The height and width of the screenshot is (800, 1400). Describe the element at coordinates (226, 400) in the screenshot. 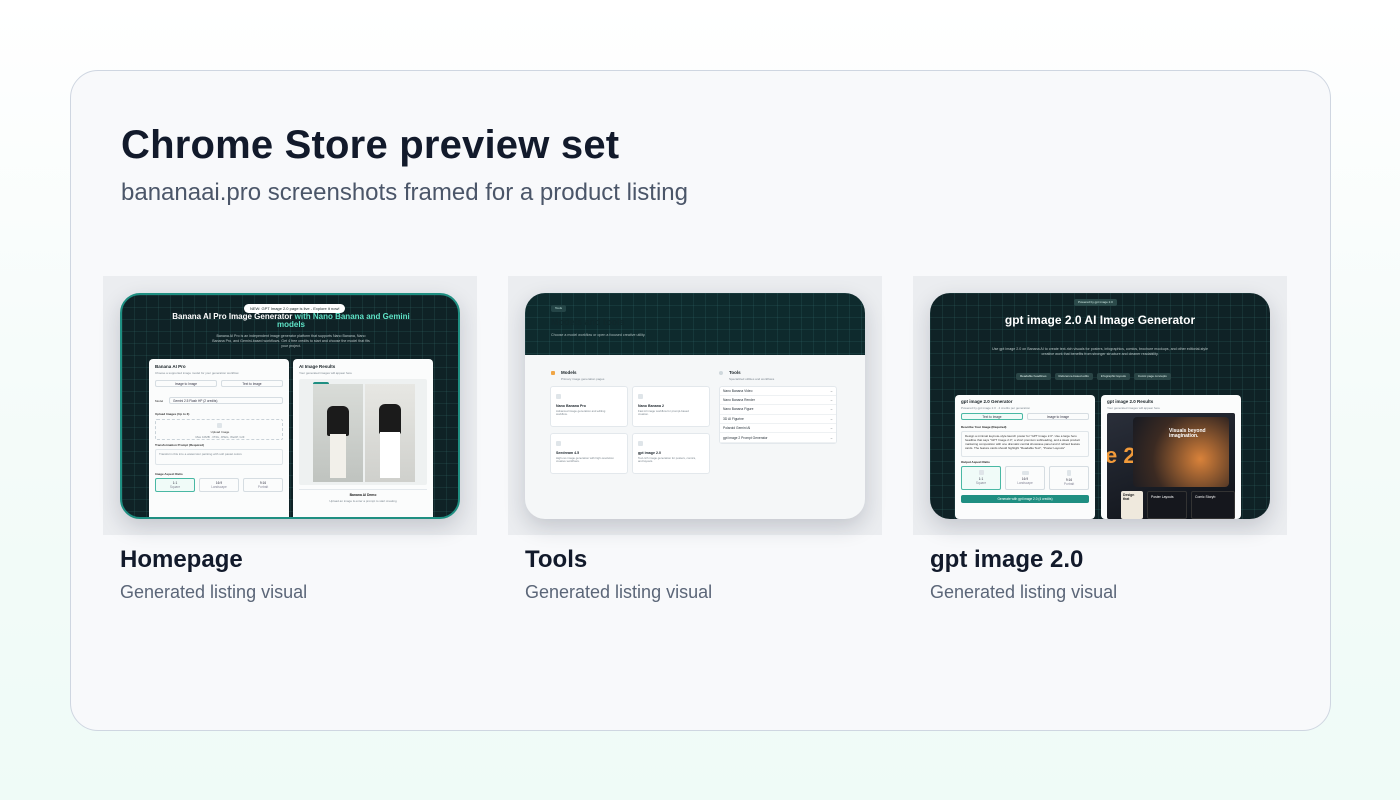

I see `model-select: Gemini 2.5 Flash HP (2 credits)` at that location.